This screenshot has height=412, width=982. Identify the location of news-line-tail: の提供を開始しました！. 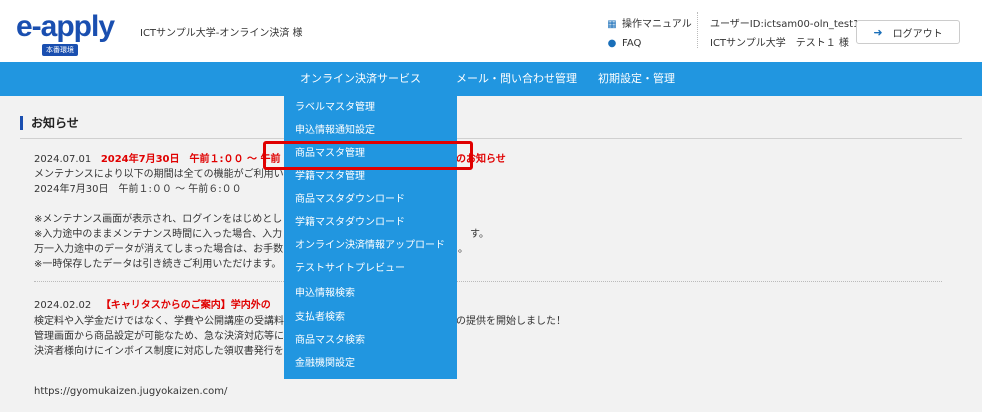
(511, 321).